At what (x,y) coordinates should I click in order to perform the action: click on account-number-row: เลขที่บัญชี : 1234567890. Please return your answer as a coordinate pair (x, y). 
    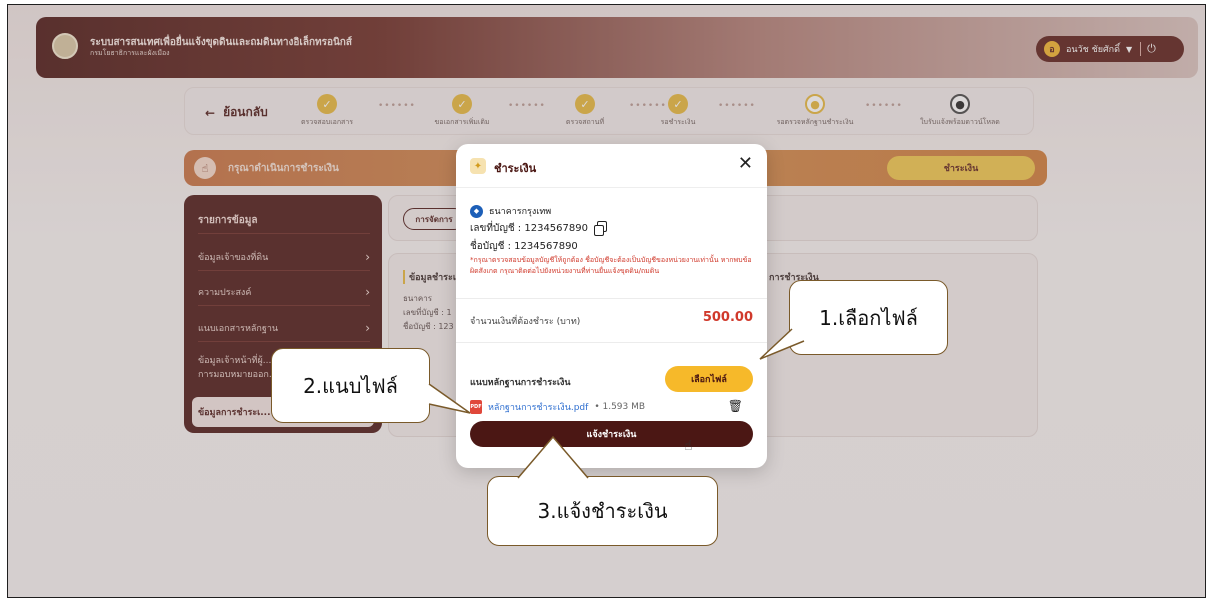
    Looking at the image, I should click on (539, 228).